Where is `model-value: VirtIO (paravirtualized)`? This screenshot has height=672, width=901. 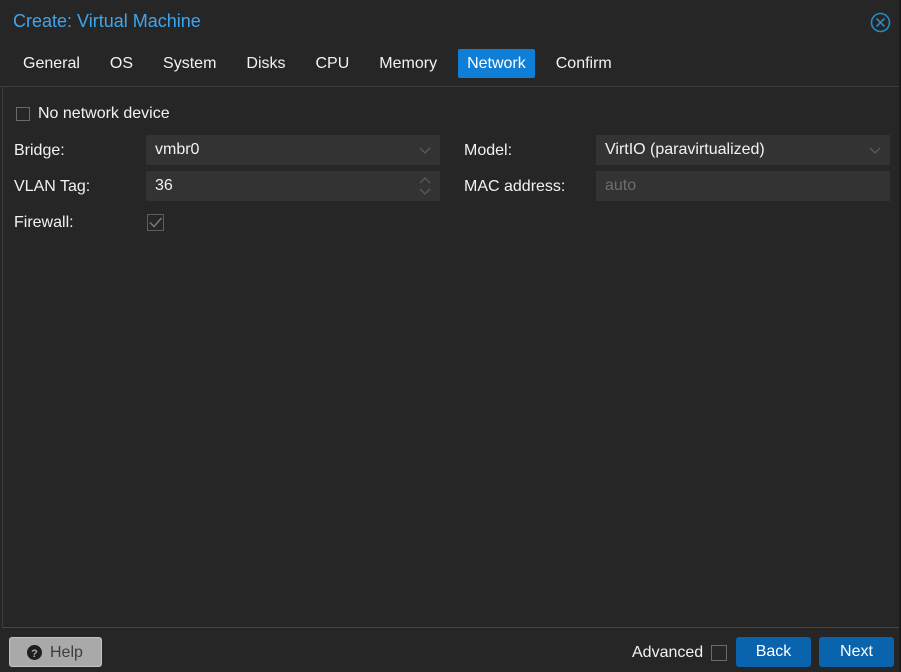 model-value: VirtIO (paravirtualized) is located at coordinates (685, 149).